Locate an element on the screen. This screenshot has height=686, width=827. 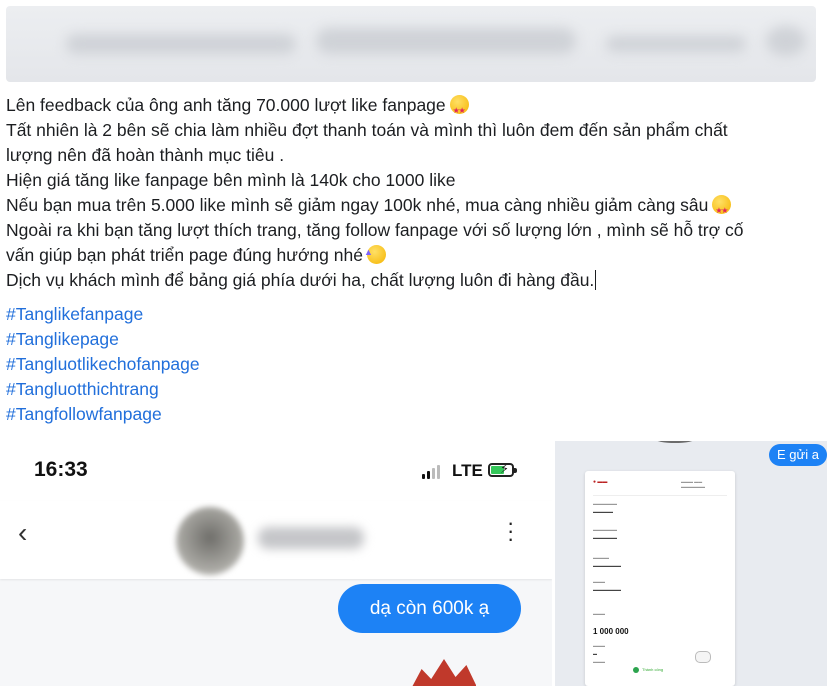
network-label: LTE is located at coordinates (467, 470).